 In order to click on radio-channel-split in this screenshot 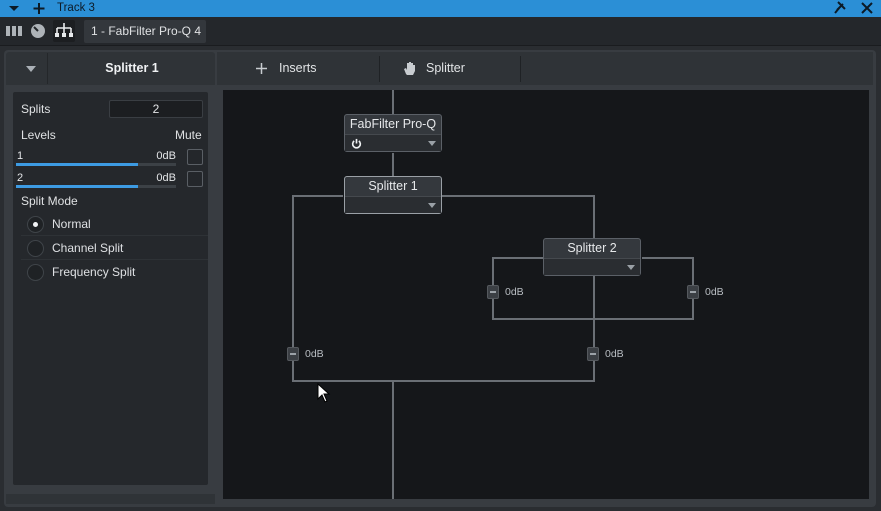, I will do `click(35, 248)`.